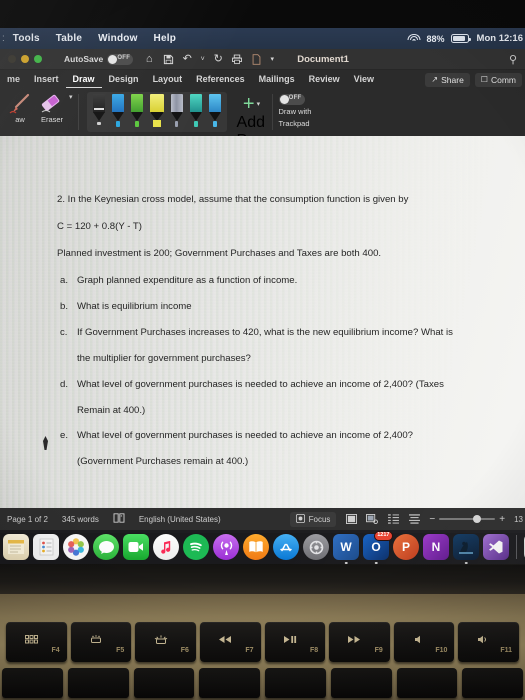  Describe the element at coordinates (12, 59) in the screenshot. I see `close-button` at that location.